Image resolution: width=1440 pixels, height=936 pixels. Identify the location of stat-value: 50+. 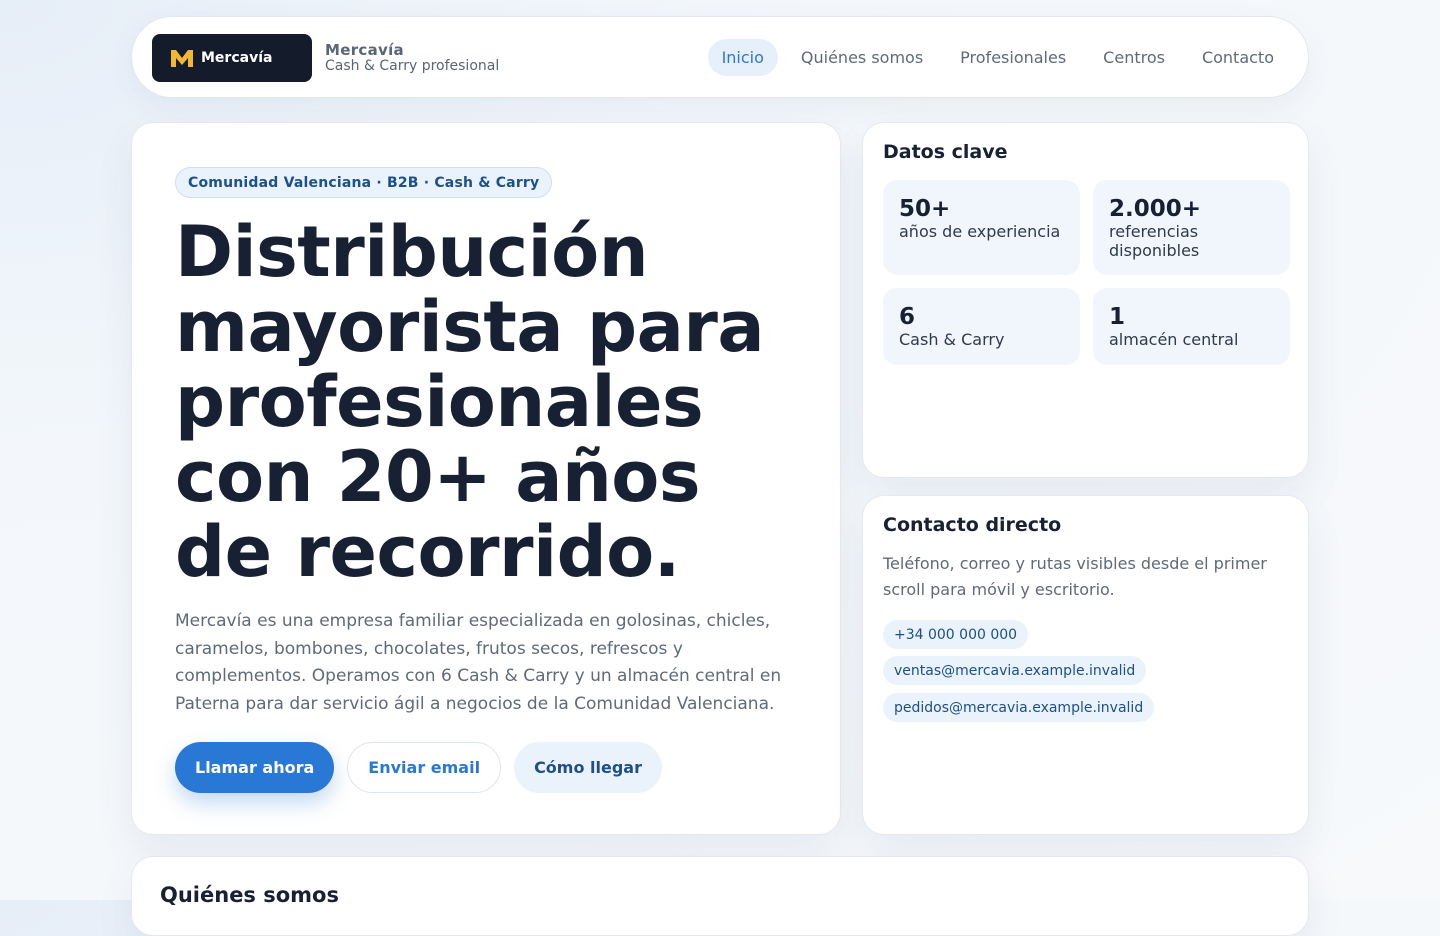
(925, 209).